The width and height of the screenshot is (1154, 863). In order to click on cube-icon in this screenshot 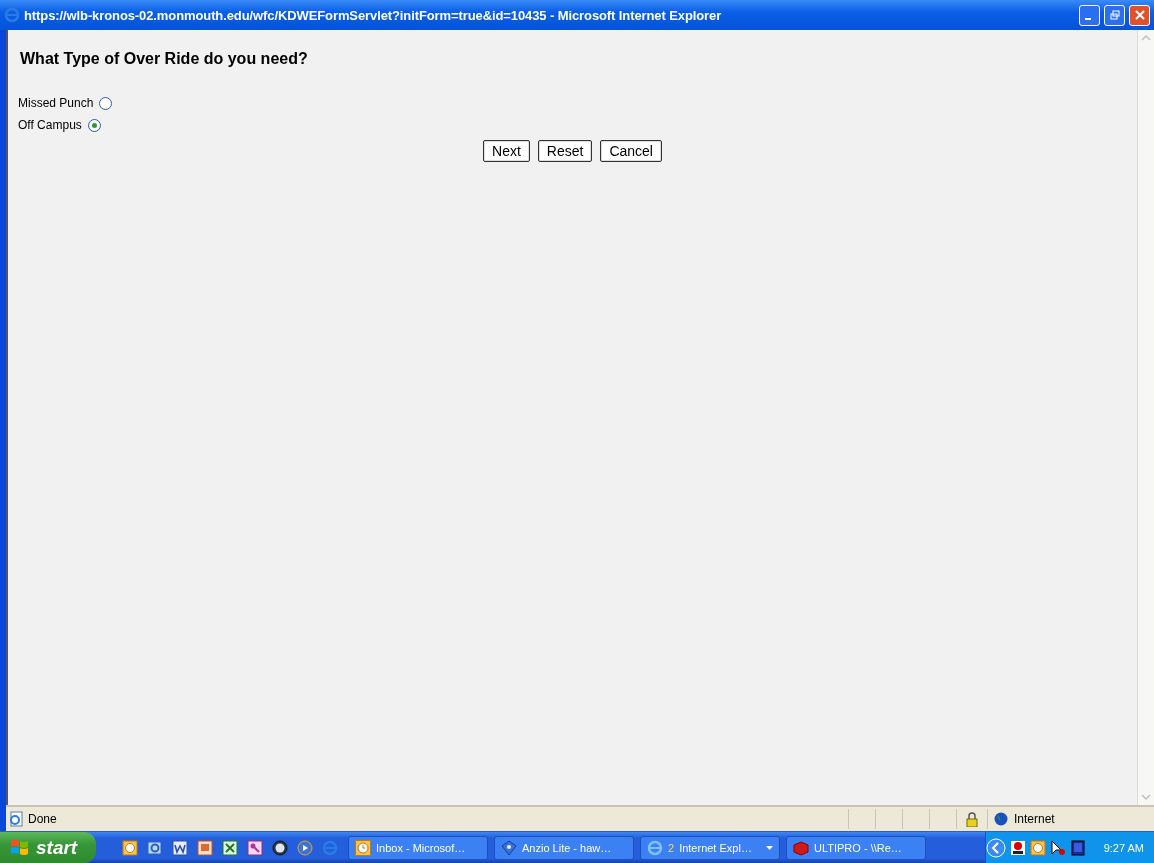, I will do `click(801, 847)`.